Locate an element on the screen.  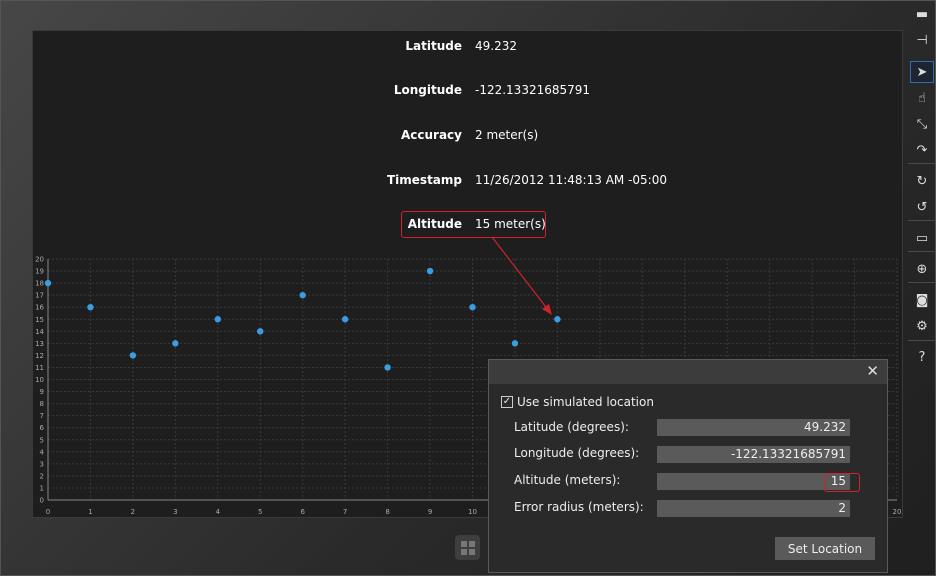
y-tick-label: 9 is located at coordinates (42, 392).